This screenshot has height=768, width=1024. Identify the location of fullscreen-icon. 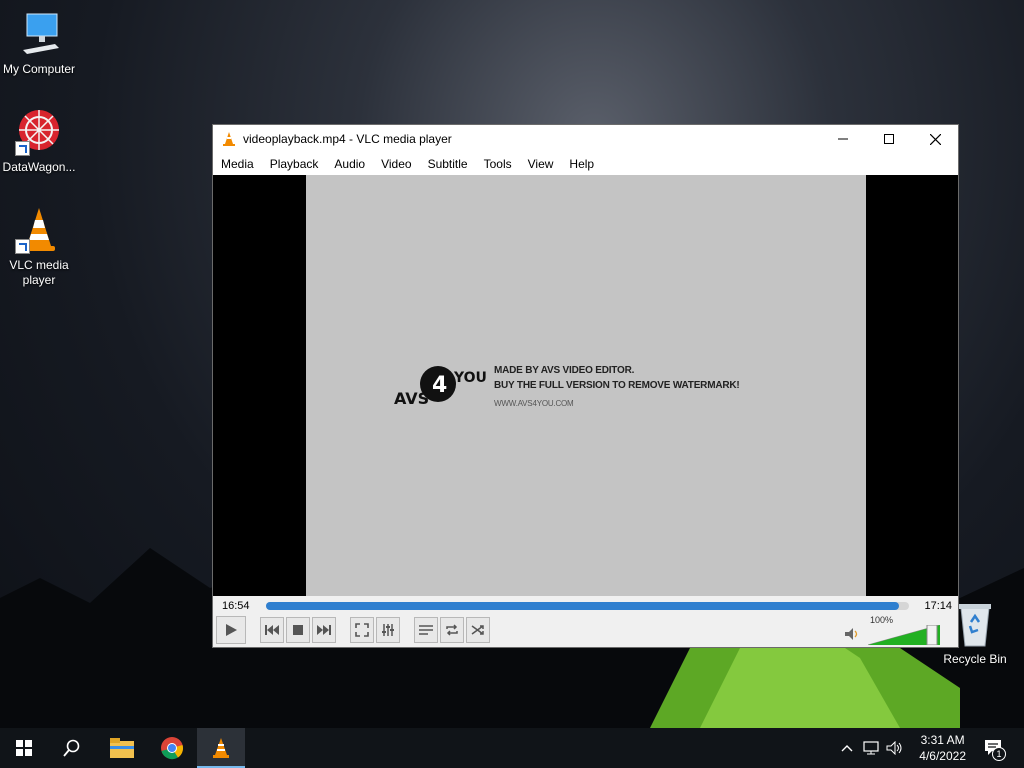
(362, 630).